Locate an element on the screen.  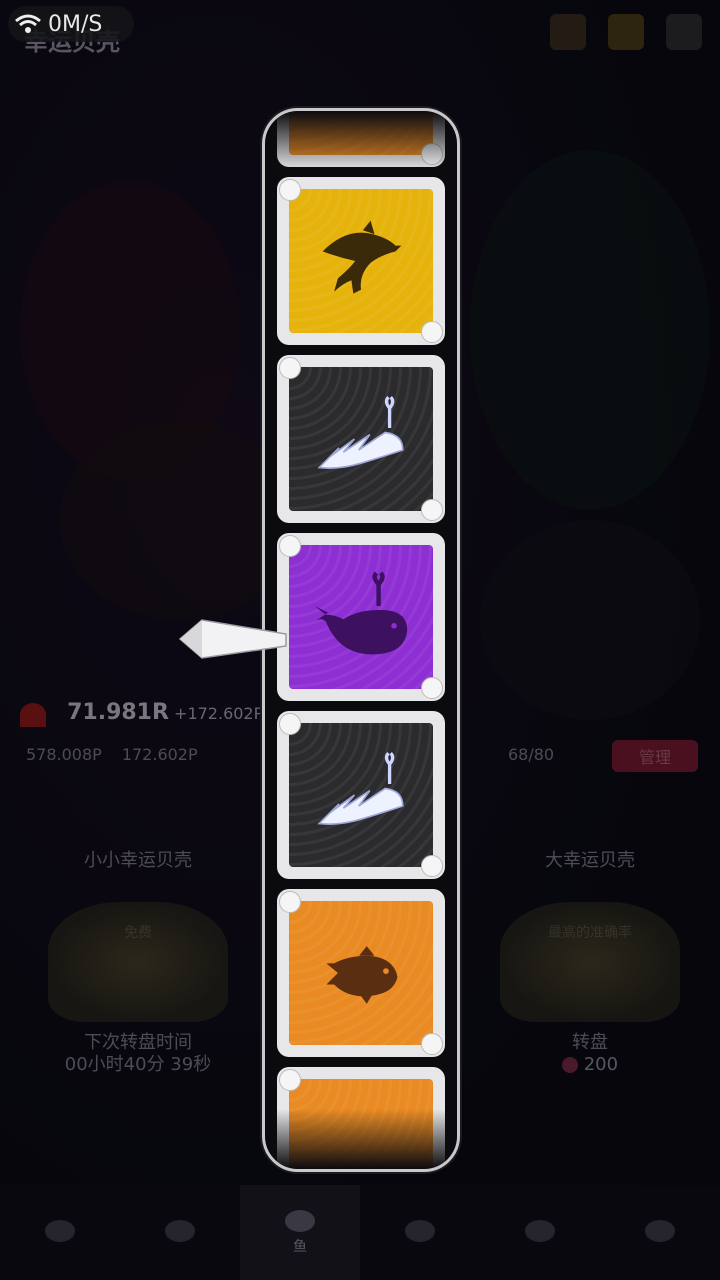
pearl-icon is located at coordinates (569, 1065).